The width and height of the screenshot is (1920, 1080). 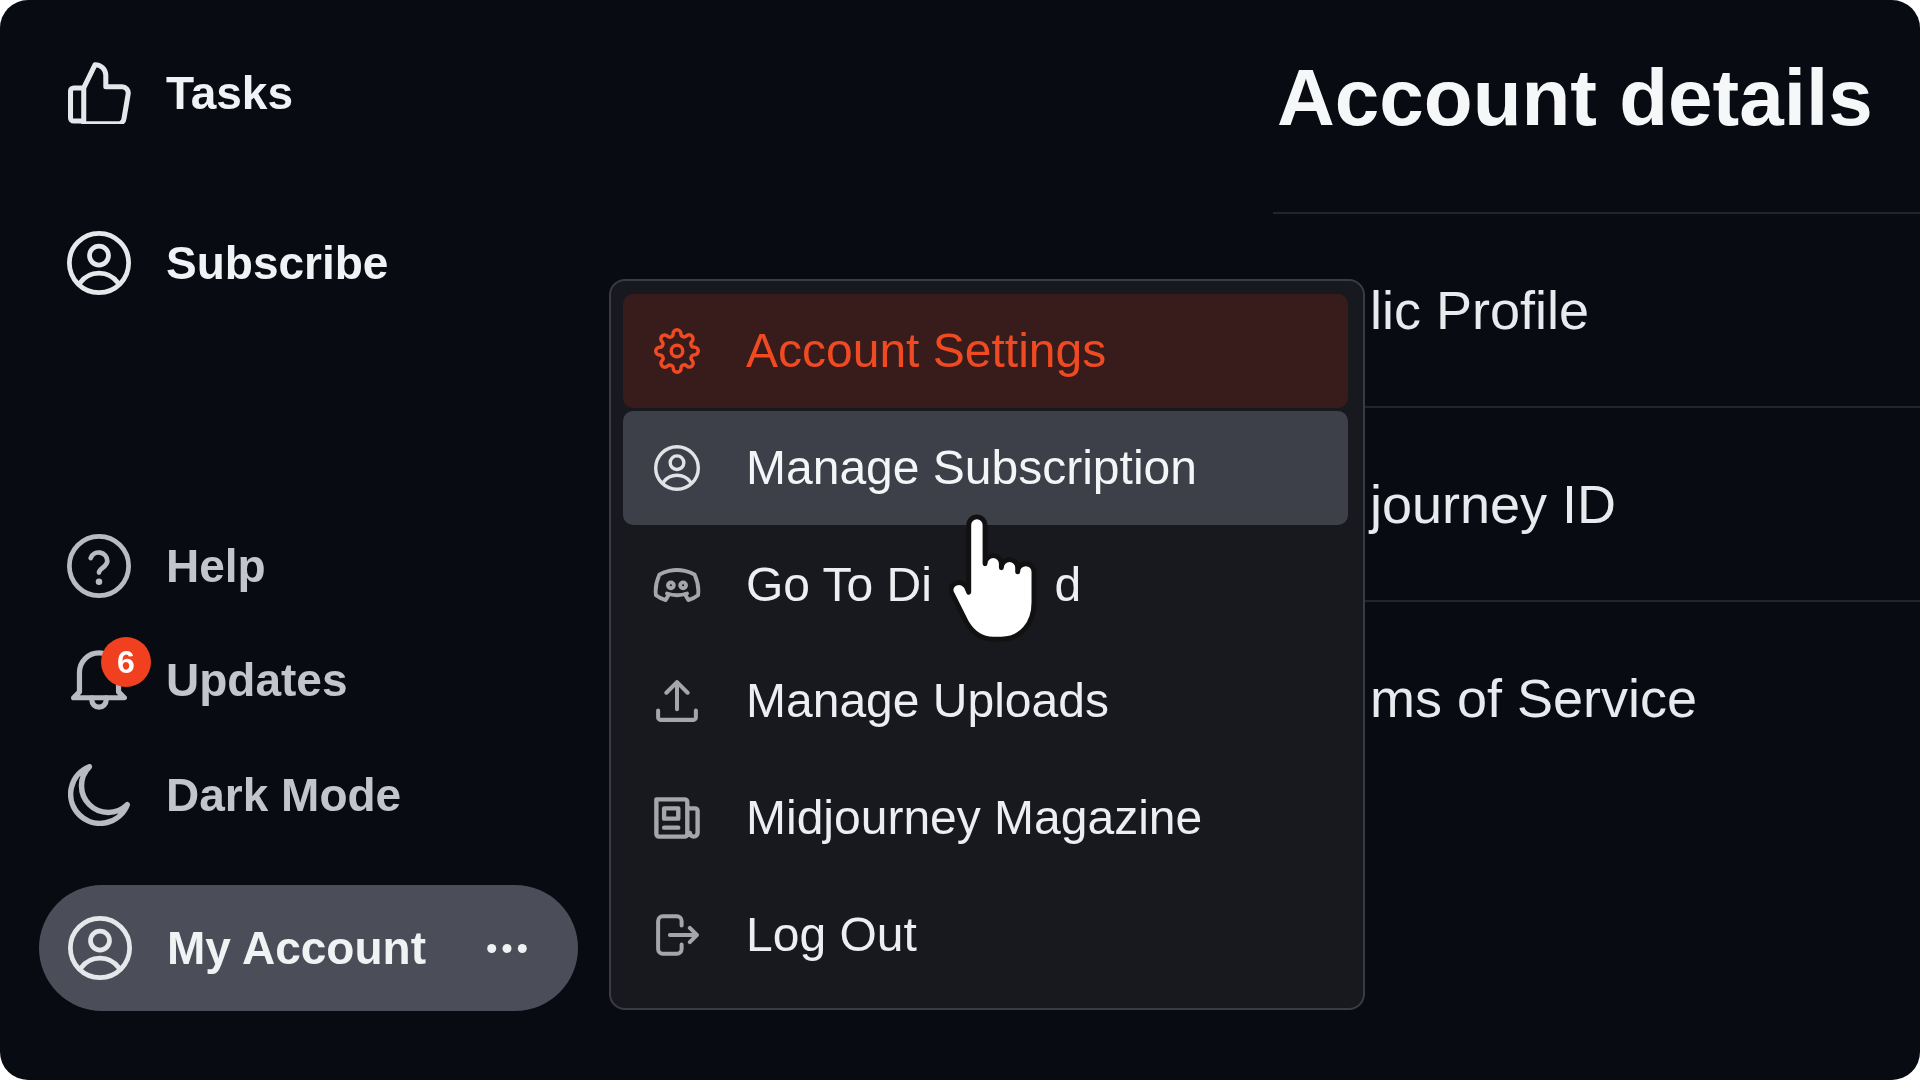 What do you see at coordinates (99, 795) in the screenshot?
I see `moon-icon` at bounding box center [99, 795].